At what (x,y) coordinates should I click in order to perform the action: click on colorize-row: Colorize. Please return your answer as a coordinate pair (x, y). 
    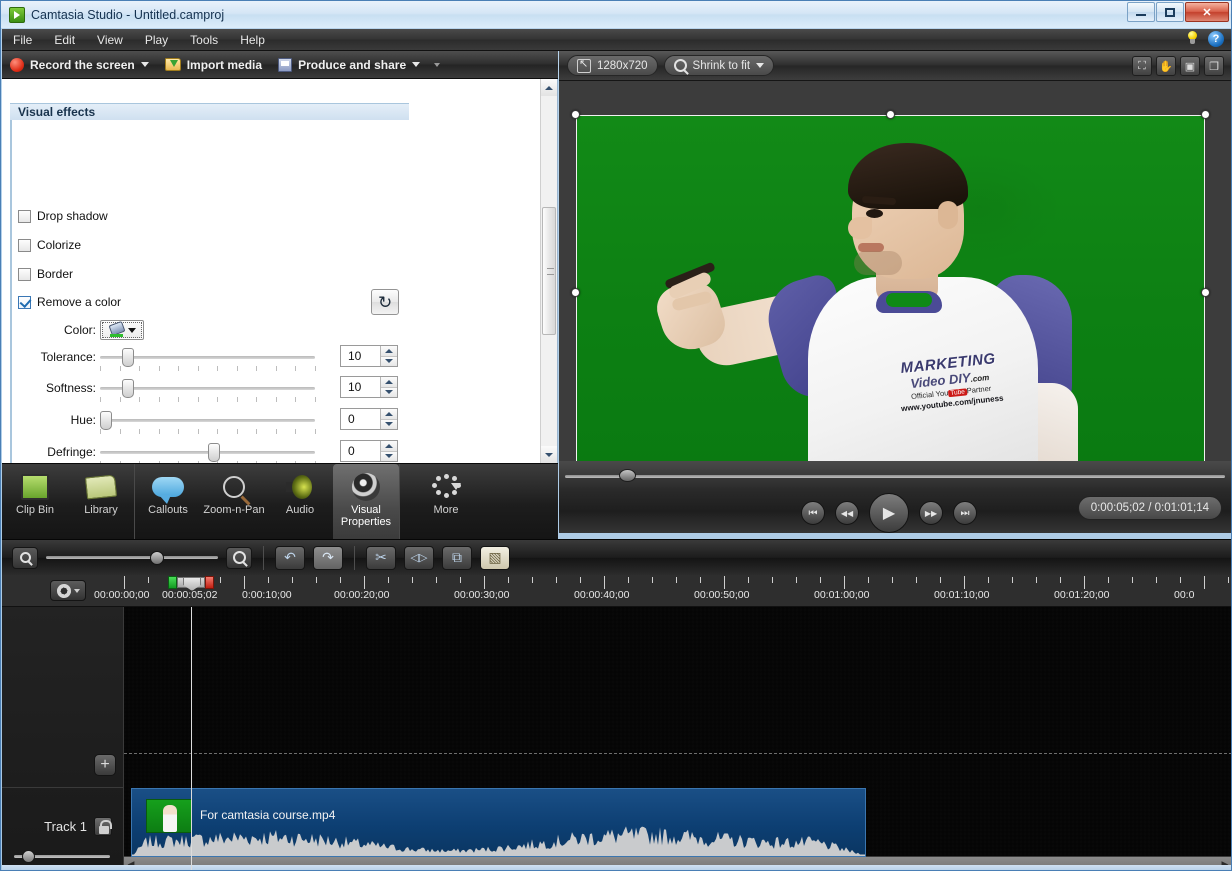
    Looking at the image, I should click on (49, 245).